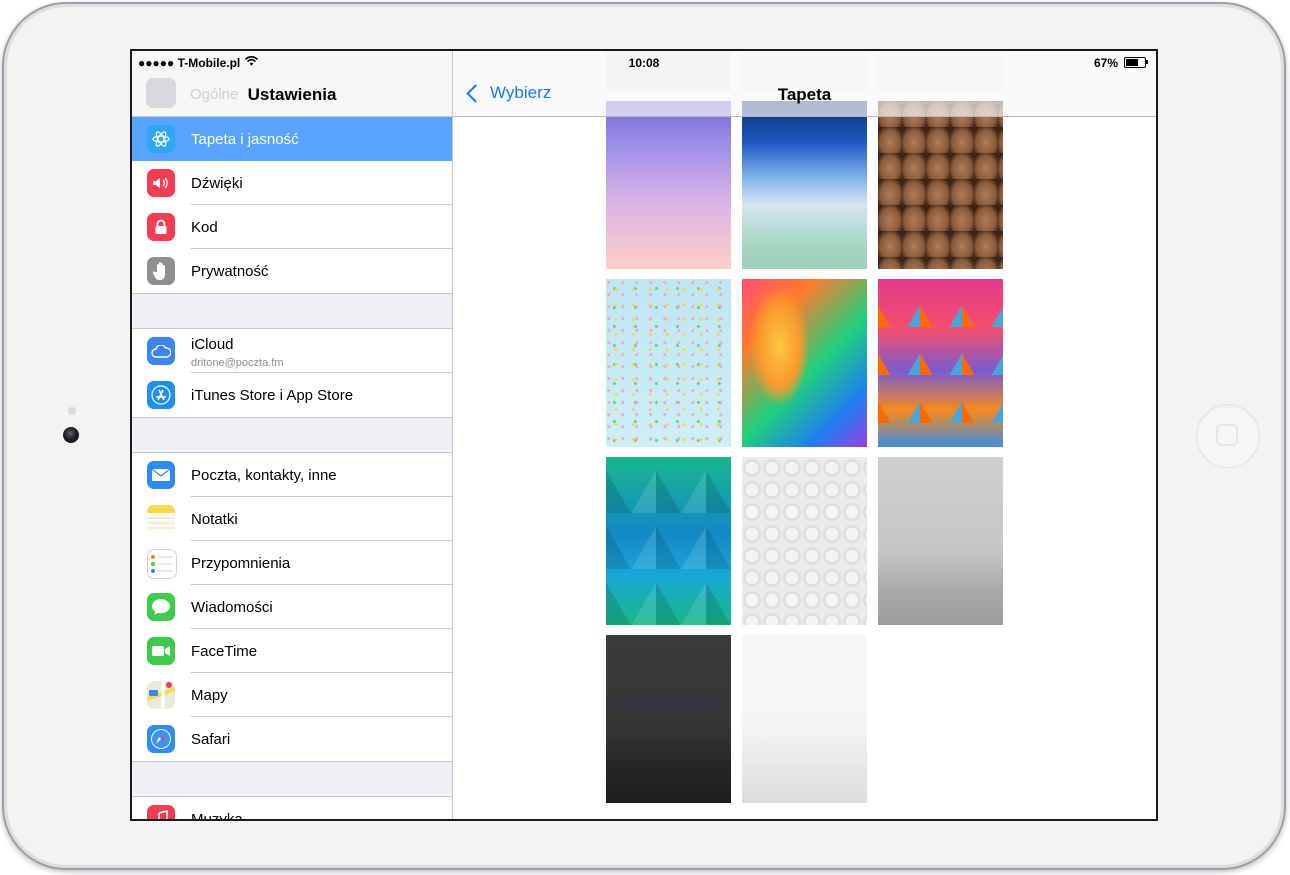 Image resolution: width=1290 pixels, height=875 pixels. I want to click on sidebar-item-app-store: iTunes Store i App Store, so click(292, 395).